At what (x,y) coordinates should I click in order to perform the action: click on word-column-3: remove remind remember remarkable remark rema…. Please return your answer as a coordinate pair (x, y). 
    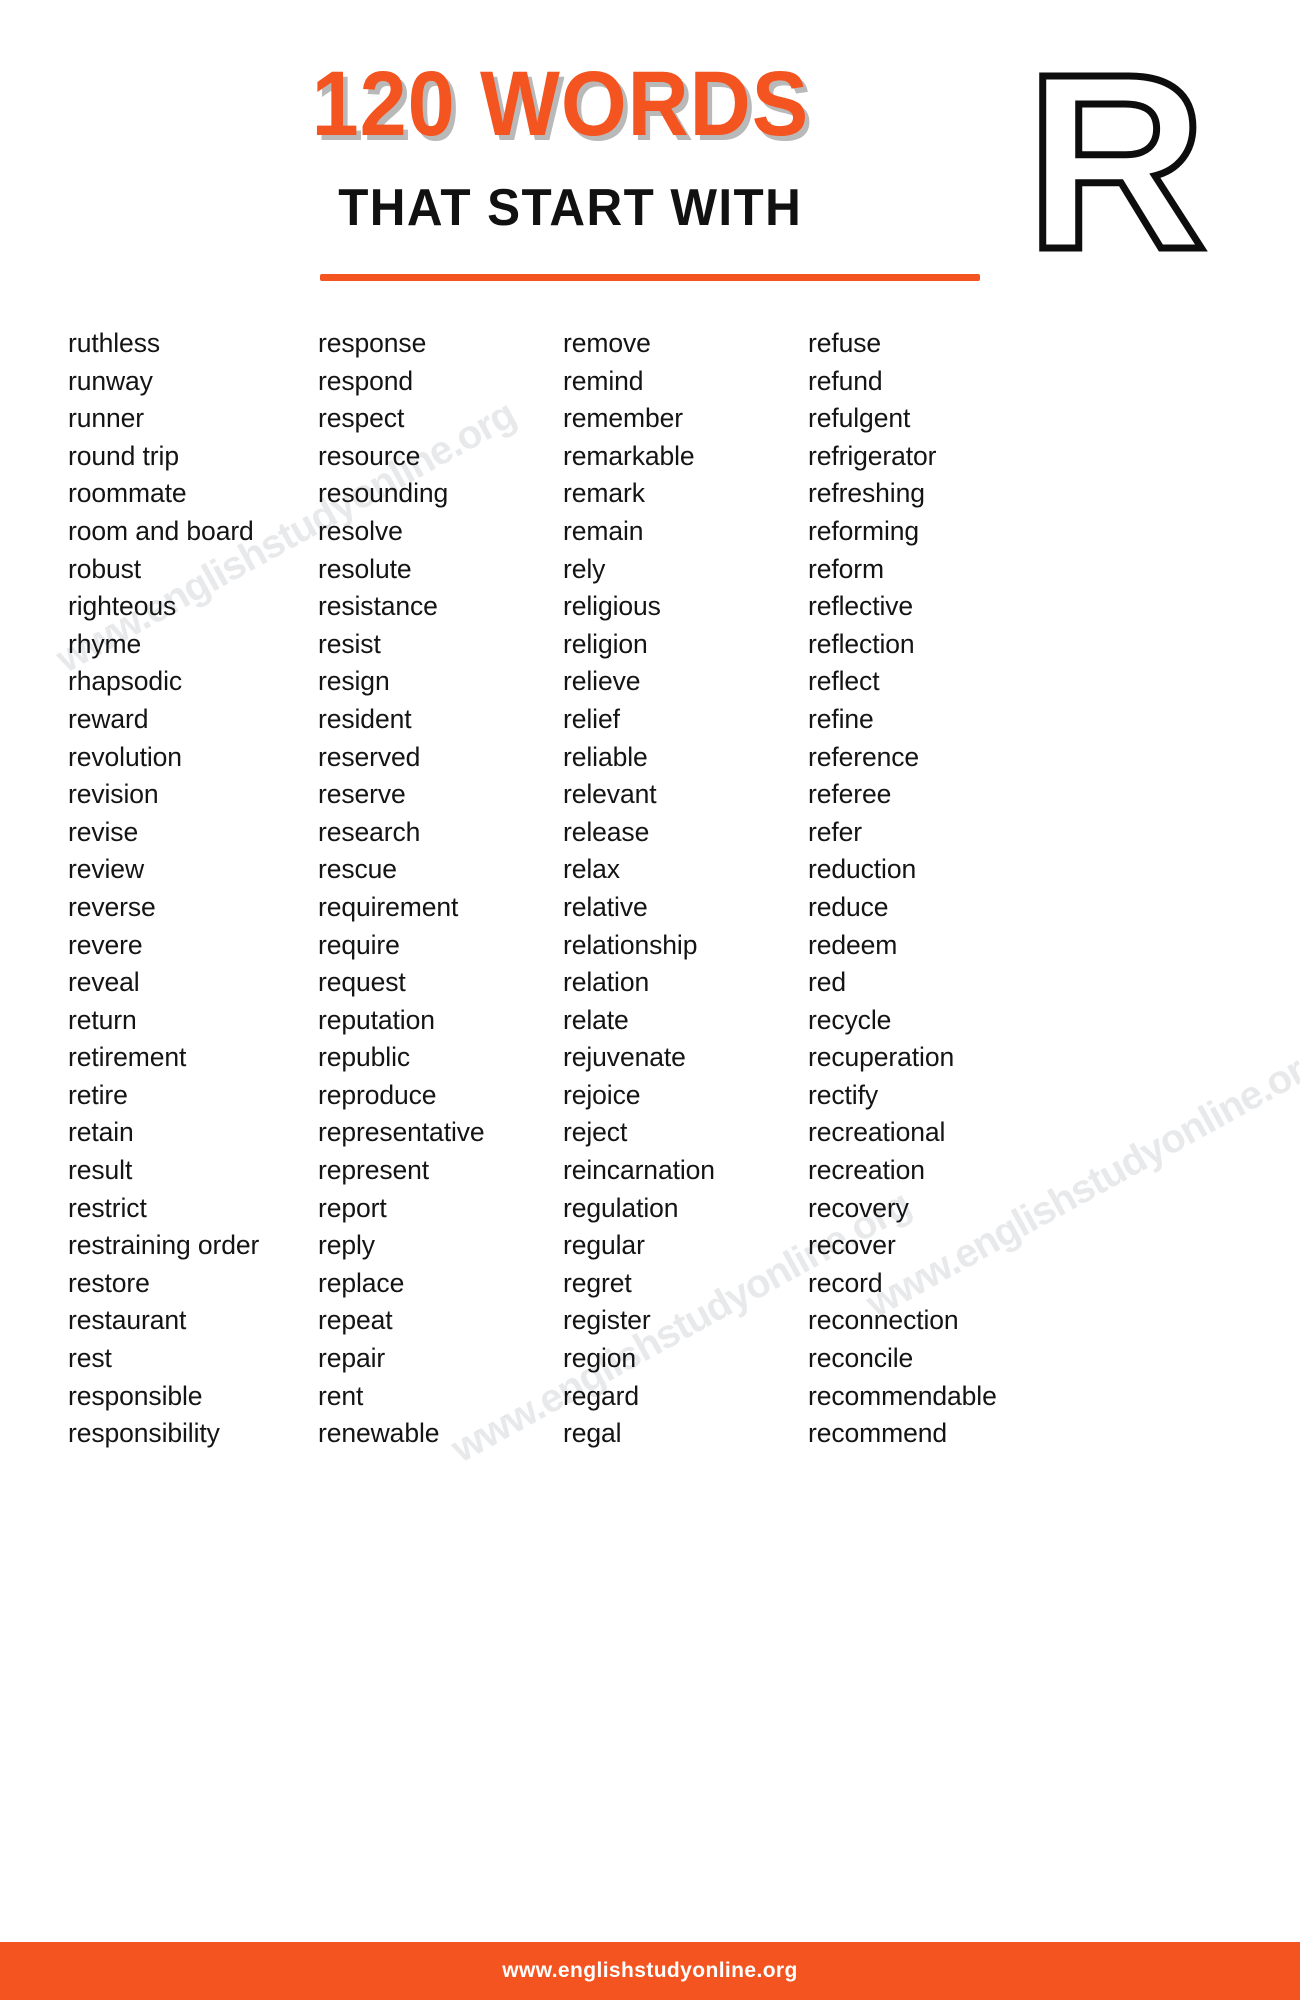
    Looking at the image, I should click on (685, 889).